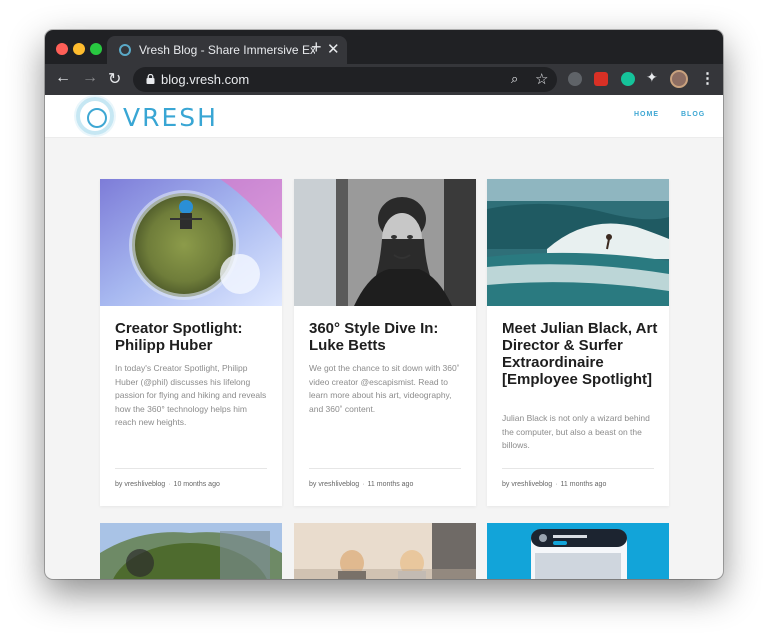 The image size is (768, 639). Describe the element at coordinates (384, 116) in the screenshot. I see `site-header: VRESH HOME BLOG` at that location.